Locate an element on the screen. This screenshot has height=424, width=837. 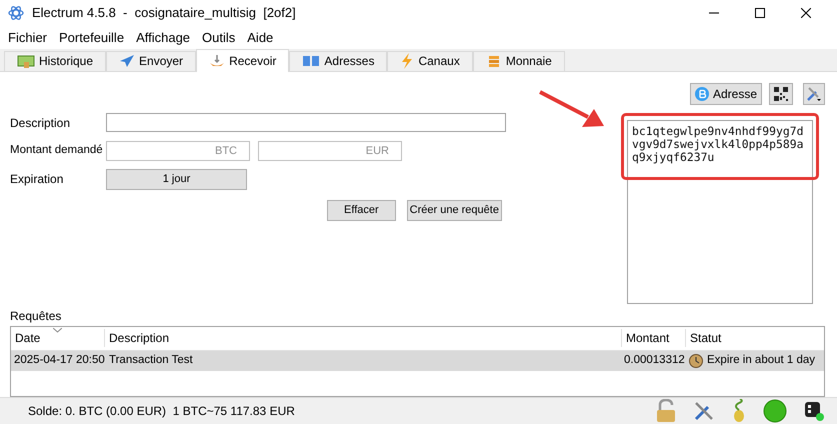
field-label: Expiration is located at coordinates (37, 179).